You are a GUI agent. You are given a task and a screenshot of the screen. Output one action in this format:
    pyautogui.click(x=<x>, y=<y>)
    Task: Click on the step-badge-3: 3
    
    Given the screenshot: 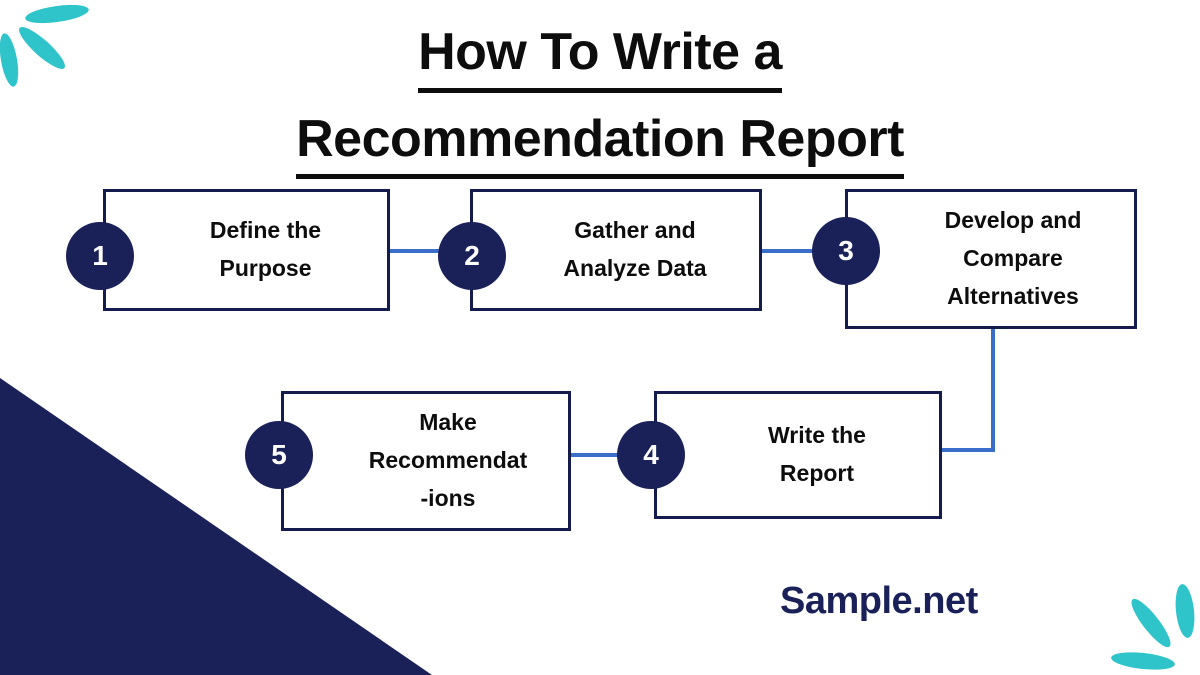 What is the action you would take?
    pyautogui.click(x=846, y=251)
    